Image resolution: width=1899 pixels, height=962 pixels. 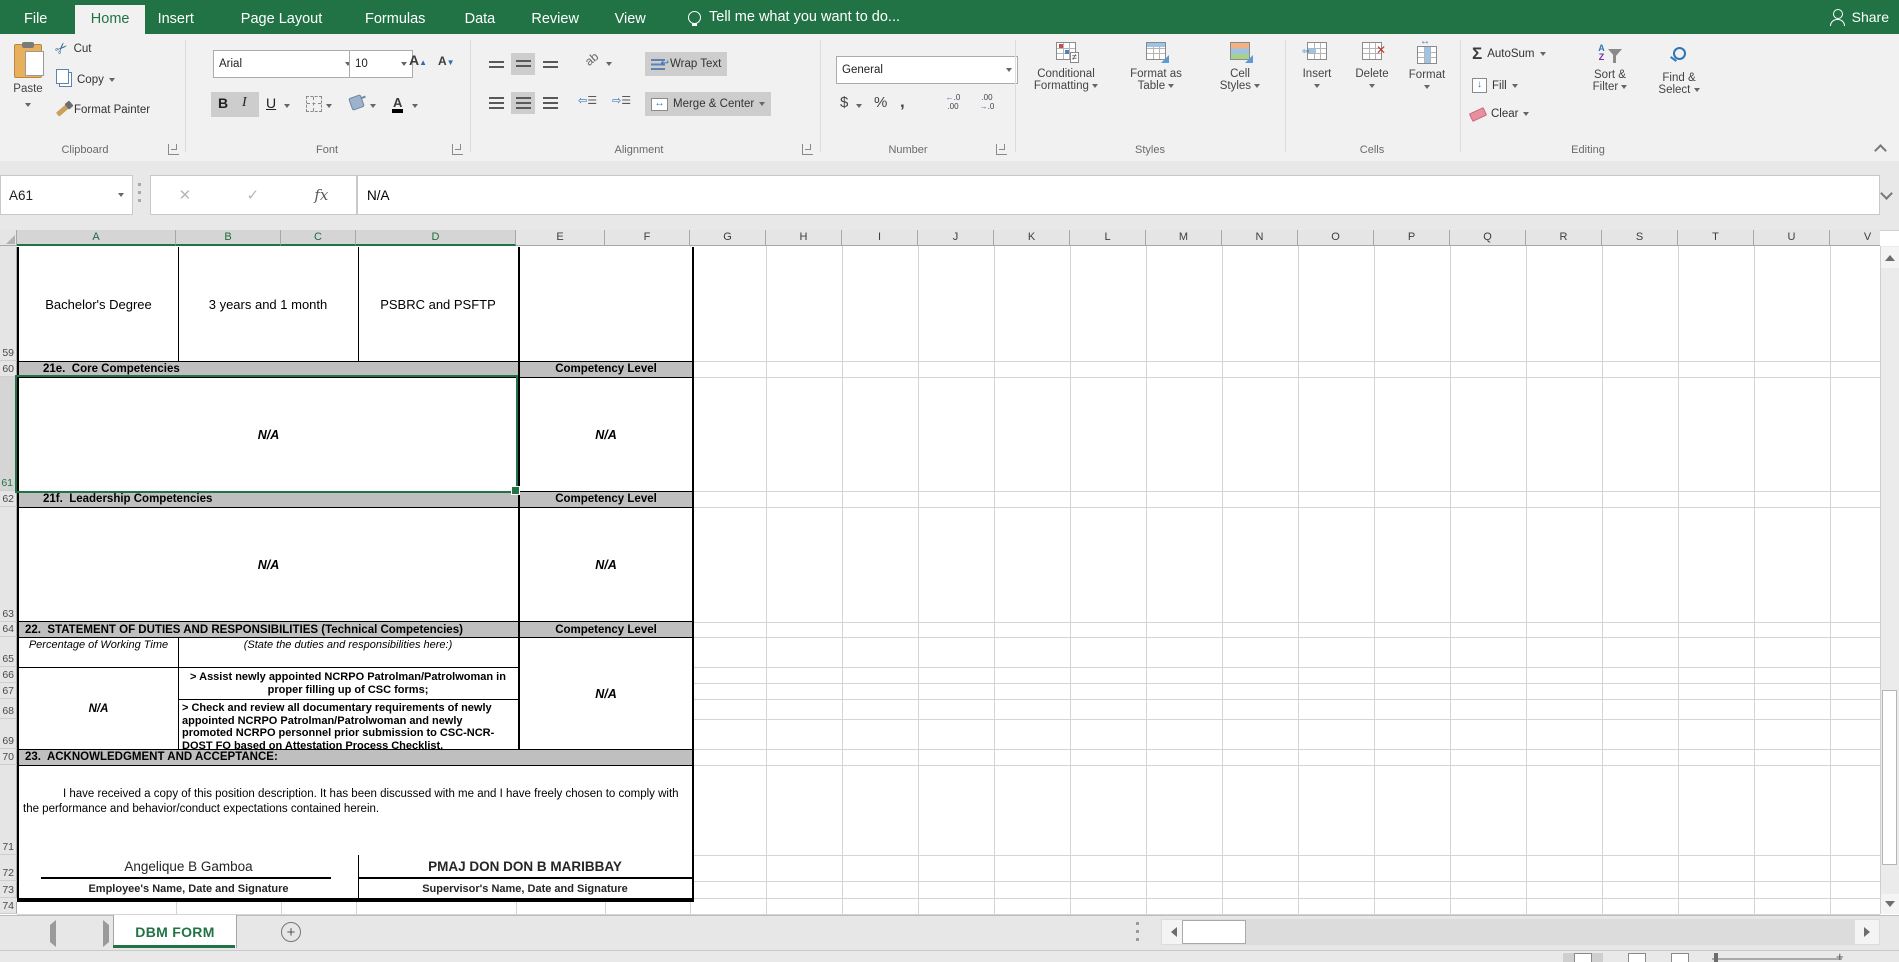 I want to click on formula-bar-splitter, so click(x=139, y=195).